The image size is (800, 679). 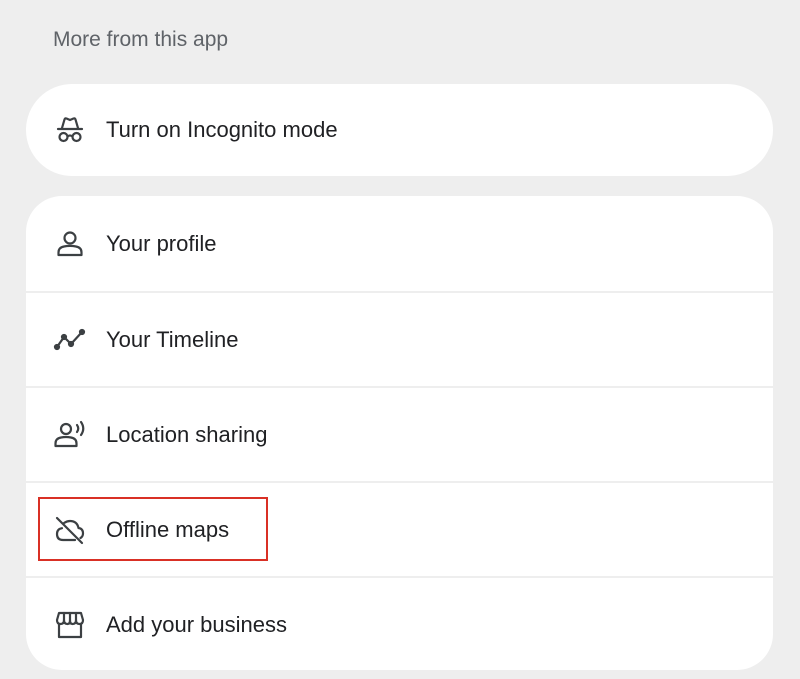 I want to click on menu-item-your-profile: Your profile, so click(x=399, y=243).